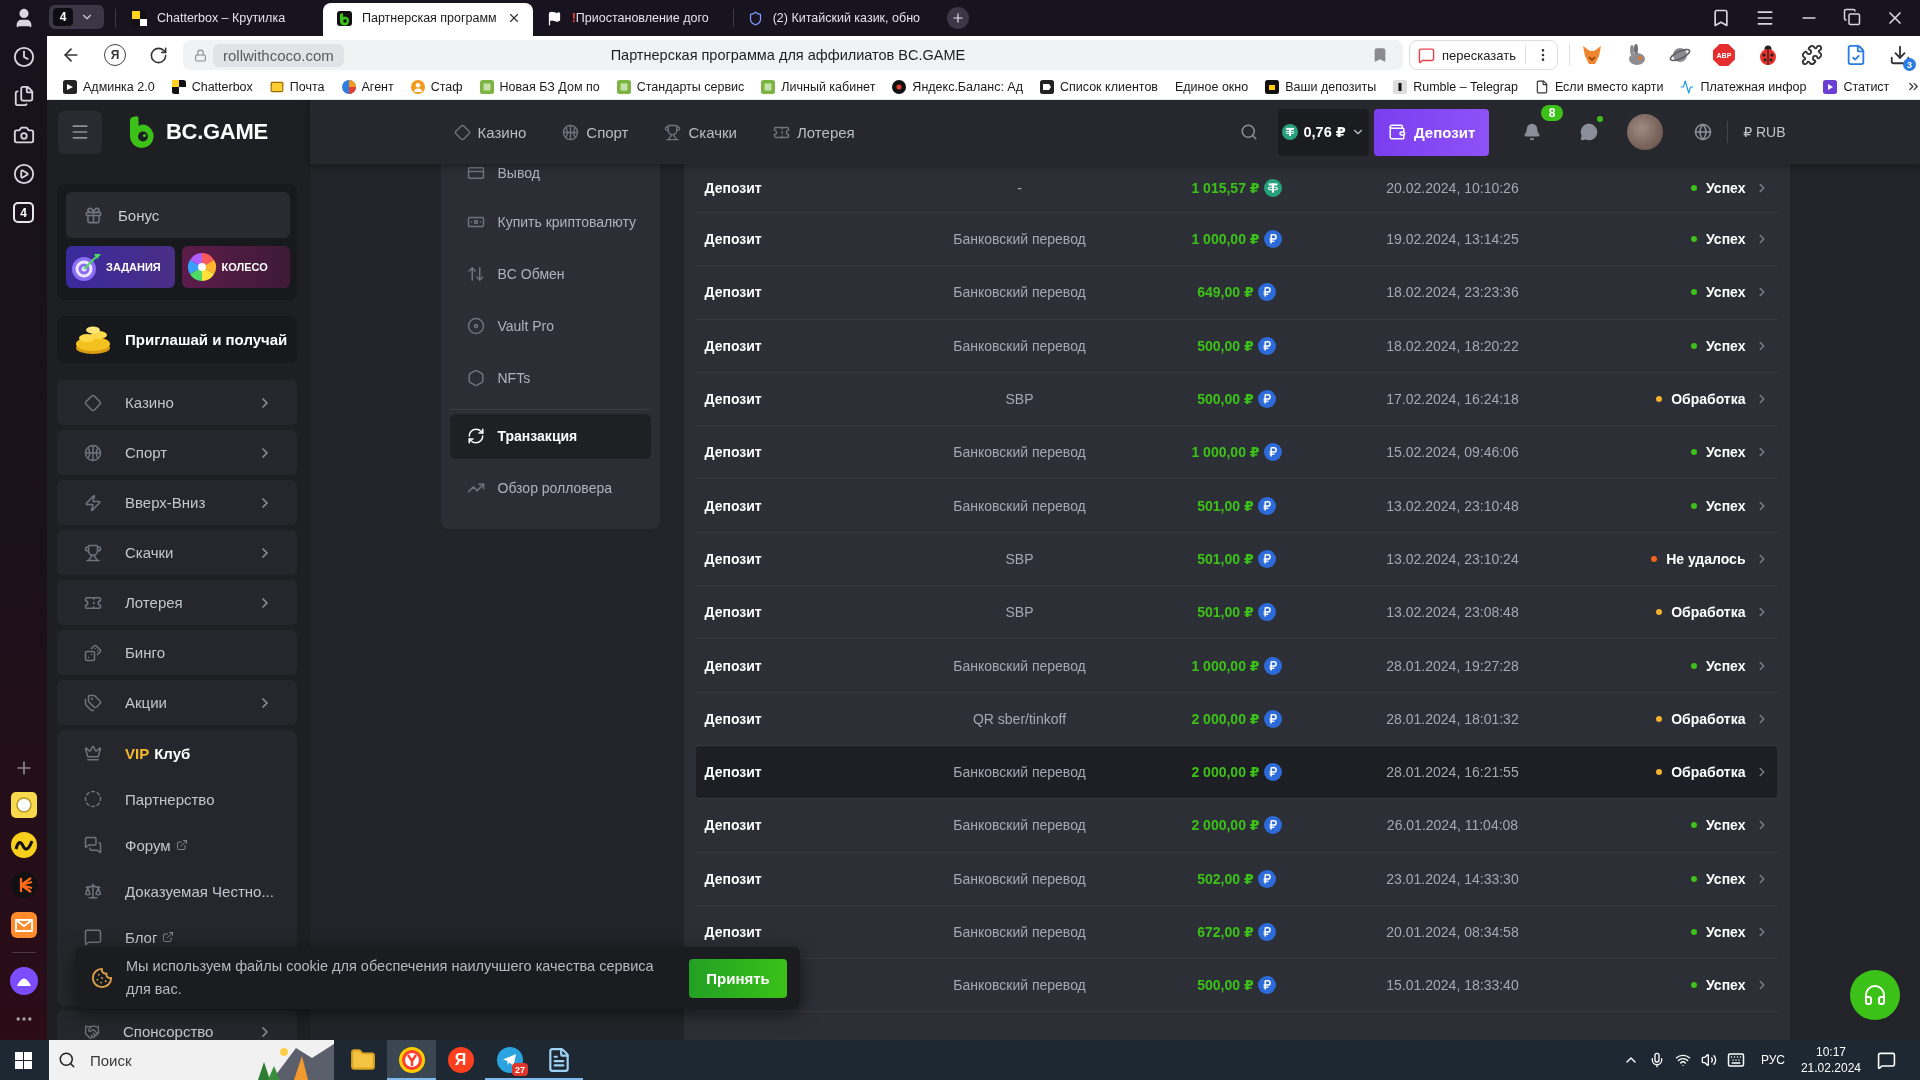 This screenshot has height=1080, width=1920. Describe the element at coordinates (539, 488) in the screenshot. I see `wallet-menu-item: Обзор ролловера` at that location.